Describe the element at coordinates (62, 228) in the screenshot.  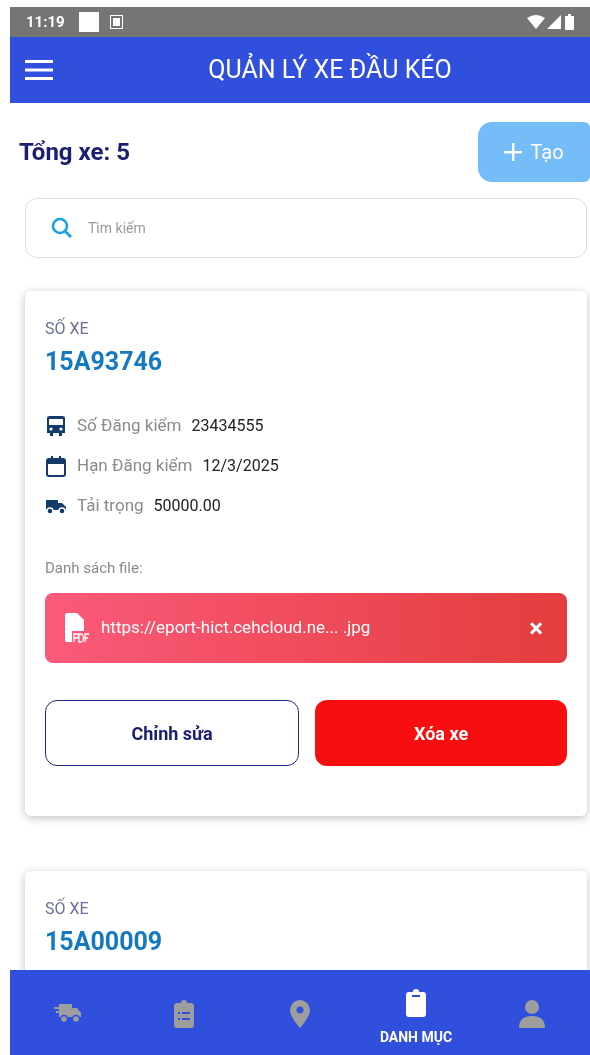
I see `search-icon` at that location.